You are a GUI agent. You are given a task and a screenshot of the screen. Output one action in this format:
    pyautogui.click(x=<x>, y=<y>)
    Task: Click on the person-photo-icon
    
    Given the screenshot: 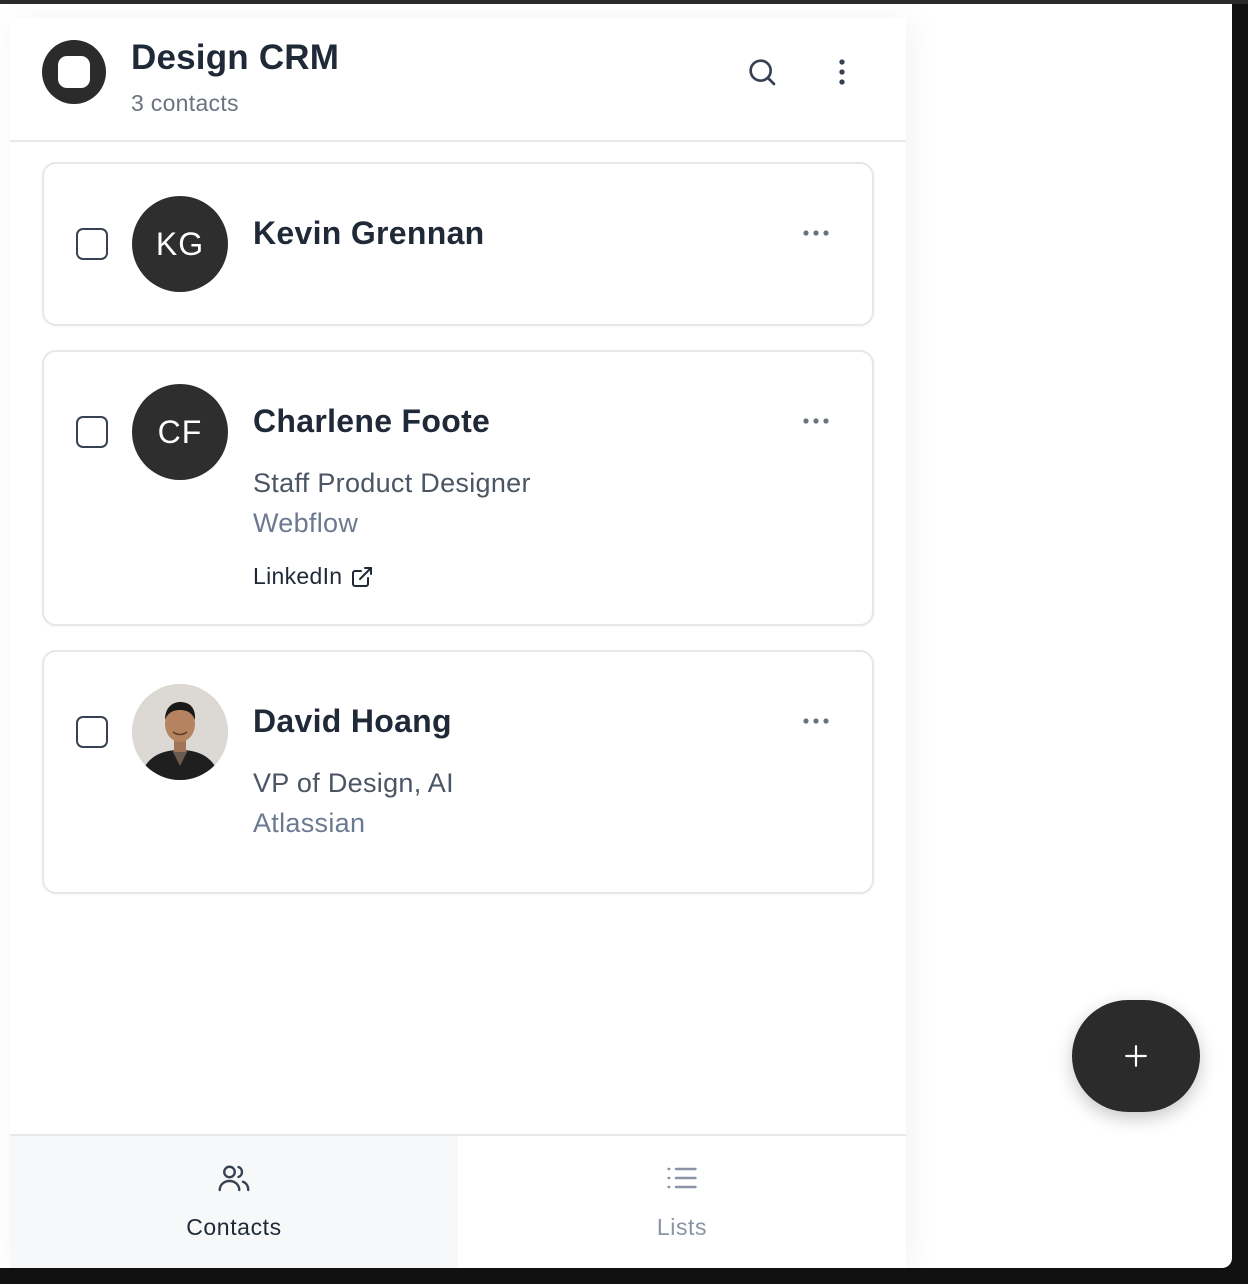 What is the action you would take?
    pyautogui.click(x=180, y=732)
    